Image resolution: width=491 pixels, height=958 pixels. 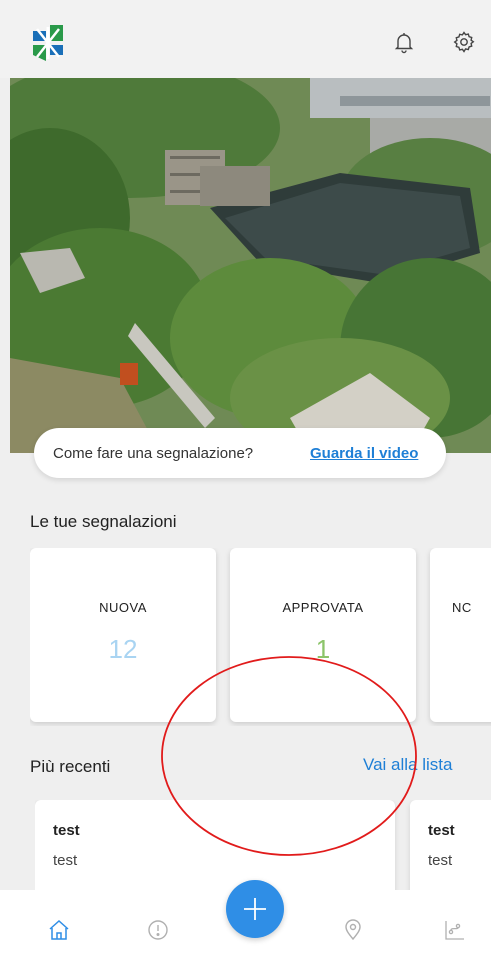 I want to click on plus-icon, so click(x=255, y=909).